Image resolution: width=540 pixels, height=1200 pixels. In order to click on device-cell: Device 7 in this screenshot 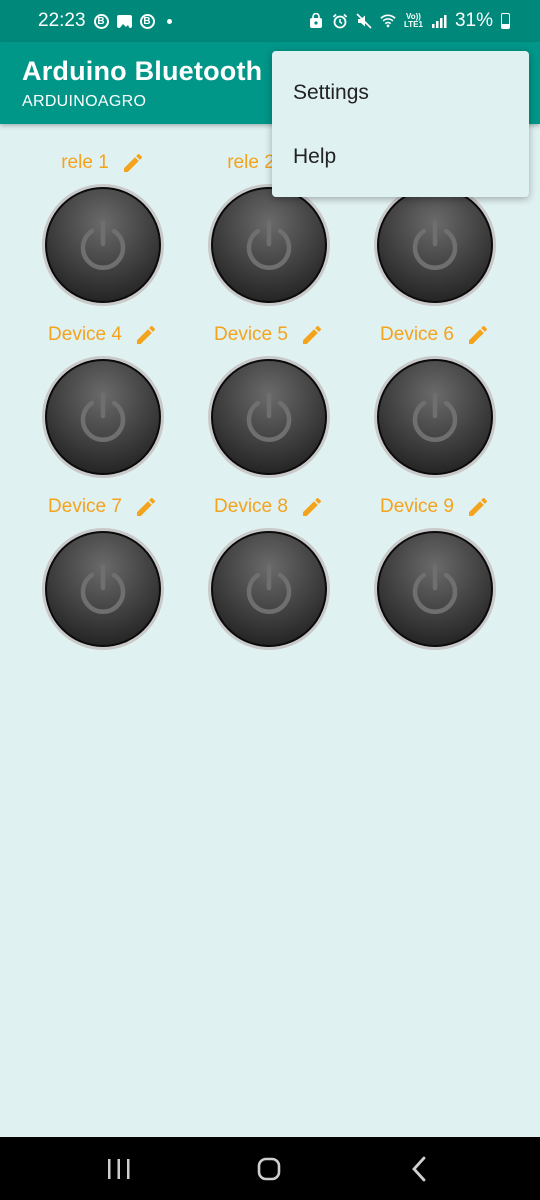, I will do `click(103, 571)`.